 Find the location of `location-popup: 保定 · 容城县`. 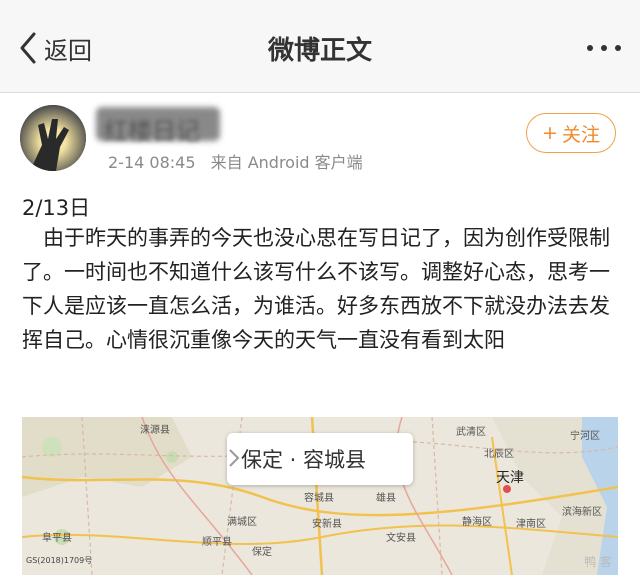

location-popup: 保定 · 容城县 is located at coordinates (320, 459).